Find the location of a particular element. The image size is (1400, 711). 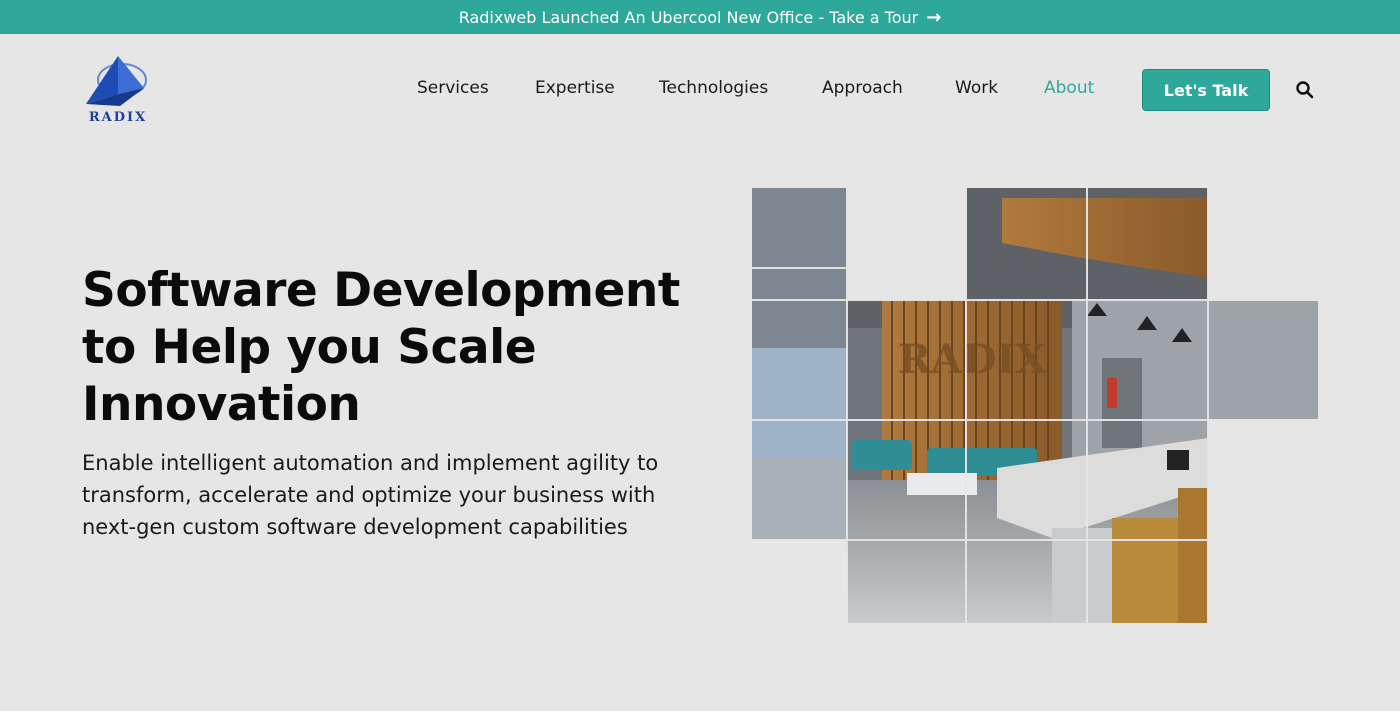

radix-logo: RADIX is located at coordinates (118, 91).